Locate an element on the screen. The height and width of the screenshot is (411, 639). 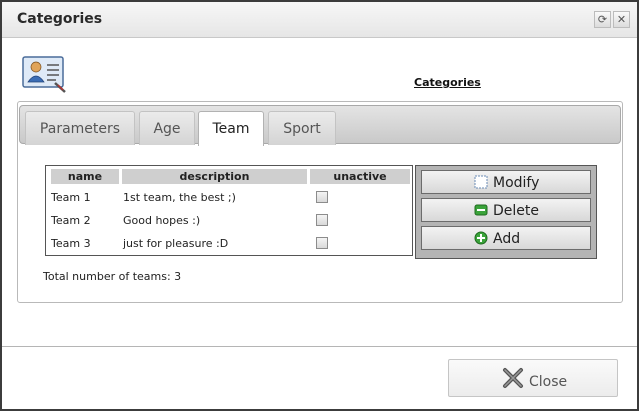
close-icon: ✕ is located at coordinates (621, 19).